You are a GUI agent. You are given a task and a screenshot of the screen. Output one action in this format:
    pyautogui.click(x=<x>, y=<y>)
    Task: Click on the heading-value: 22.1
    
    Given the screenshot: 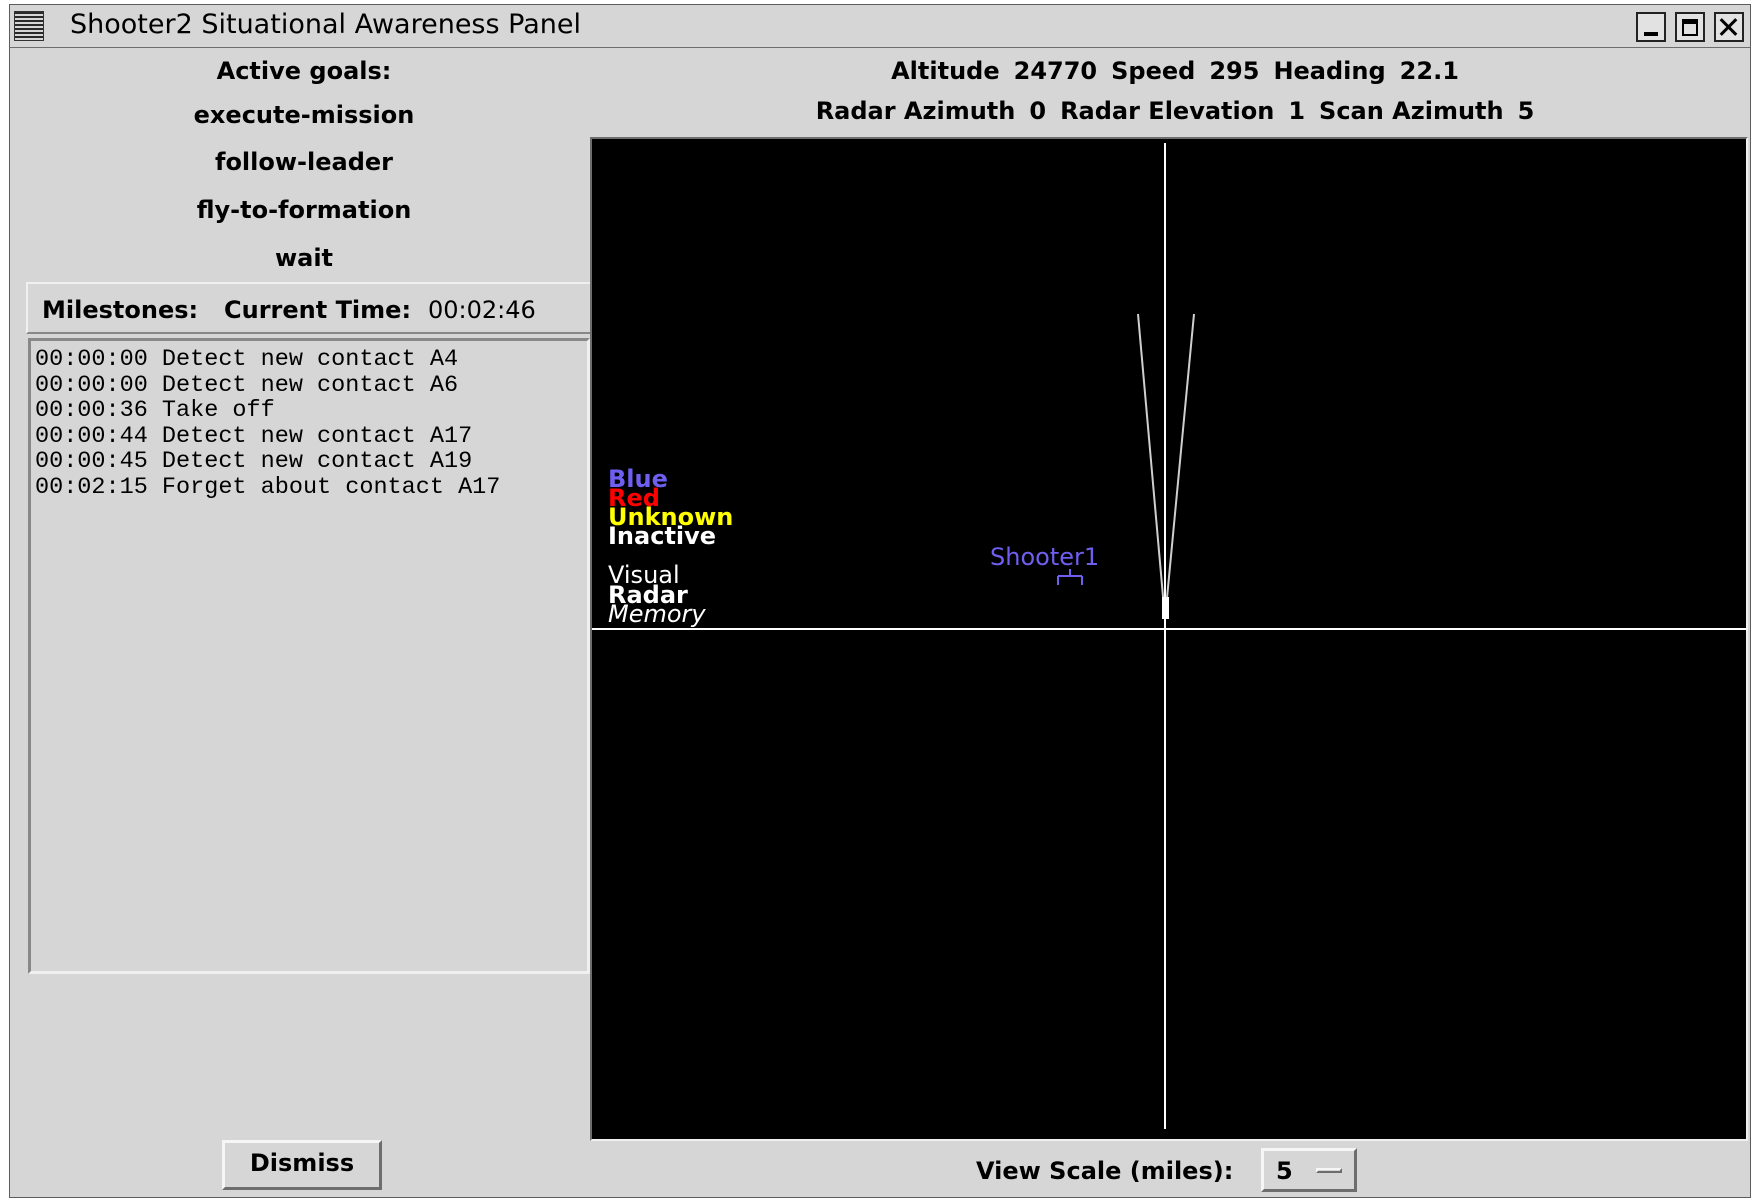 What is the action you would take?
    pyautogui.click(x=1429, y=71)
    